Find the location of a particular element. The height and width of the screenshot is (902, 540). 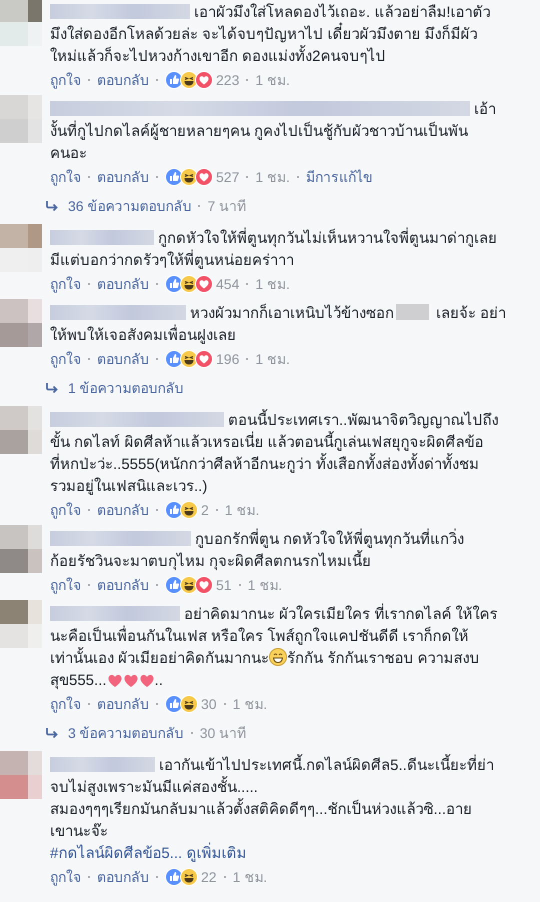

reaction-count: 196 is located at coordinates (228, 359).